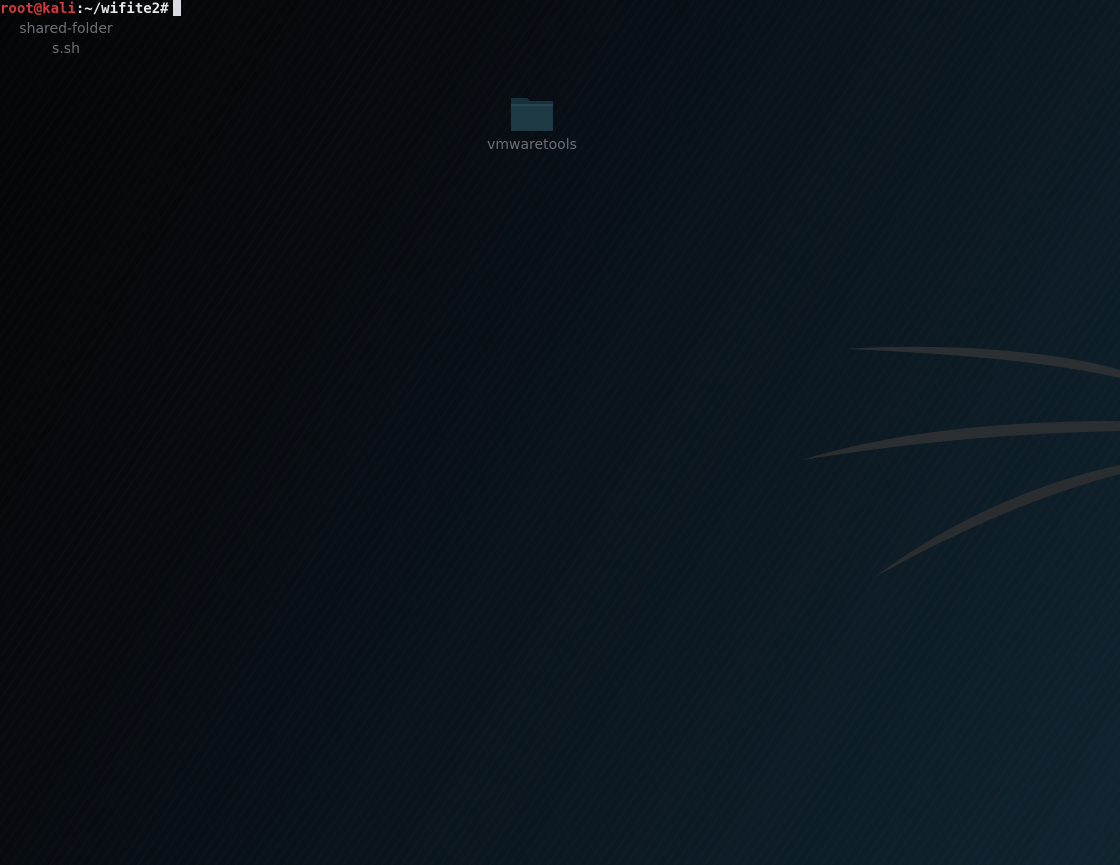 This screenshot has width=1120, height=865. What do you see at coordinates (118, 9) in the screenshot?
I see `prompt-working-directory: :~/wifite2` at bounding box center [118, 9].